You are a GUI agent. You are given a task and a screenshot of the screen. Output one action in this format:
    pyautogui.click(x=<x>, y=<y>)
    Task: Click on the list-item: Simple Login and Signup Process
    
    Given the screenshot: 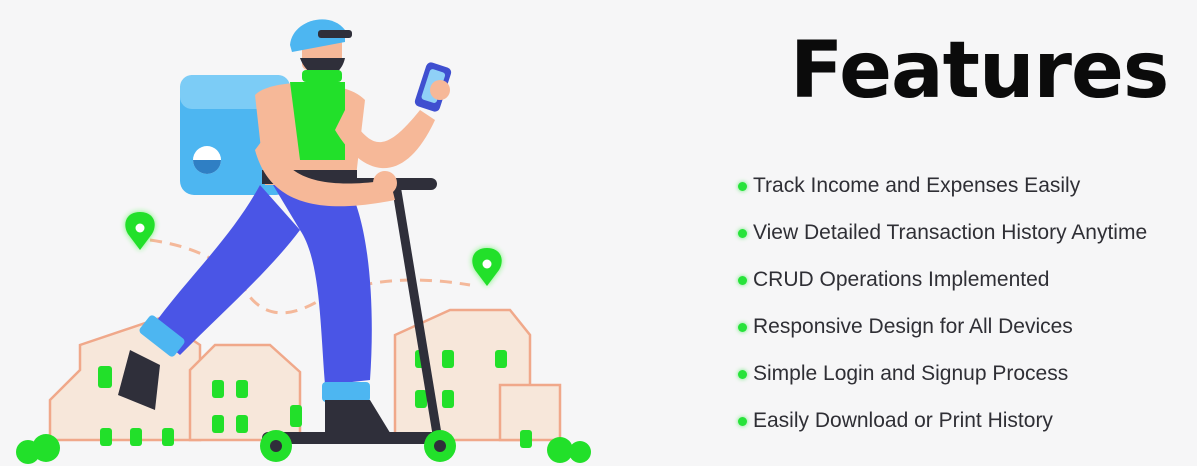 What is the action you would take?
    pyautogui.click(x=942, y=374)
    